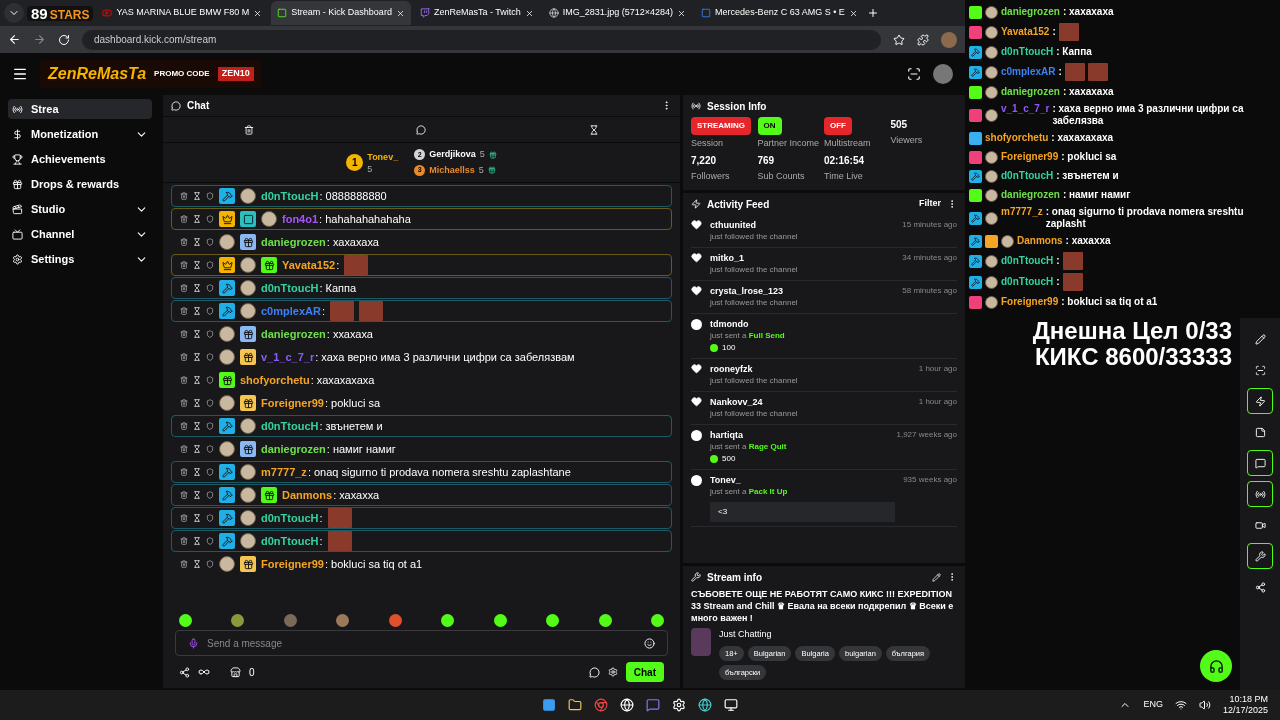  I want to click on browser-tab: Mercedes-Benz C 63 AMG S • E, so click(779, 13).